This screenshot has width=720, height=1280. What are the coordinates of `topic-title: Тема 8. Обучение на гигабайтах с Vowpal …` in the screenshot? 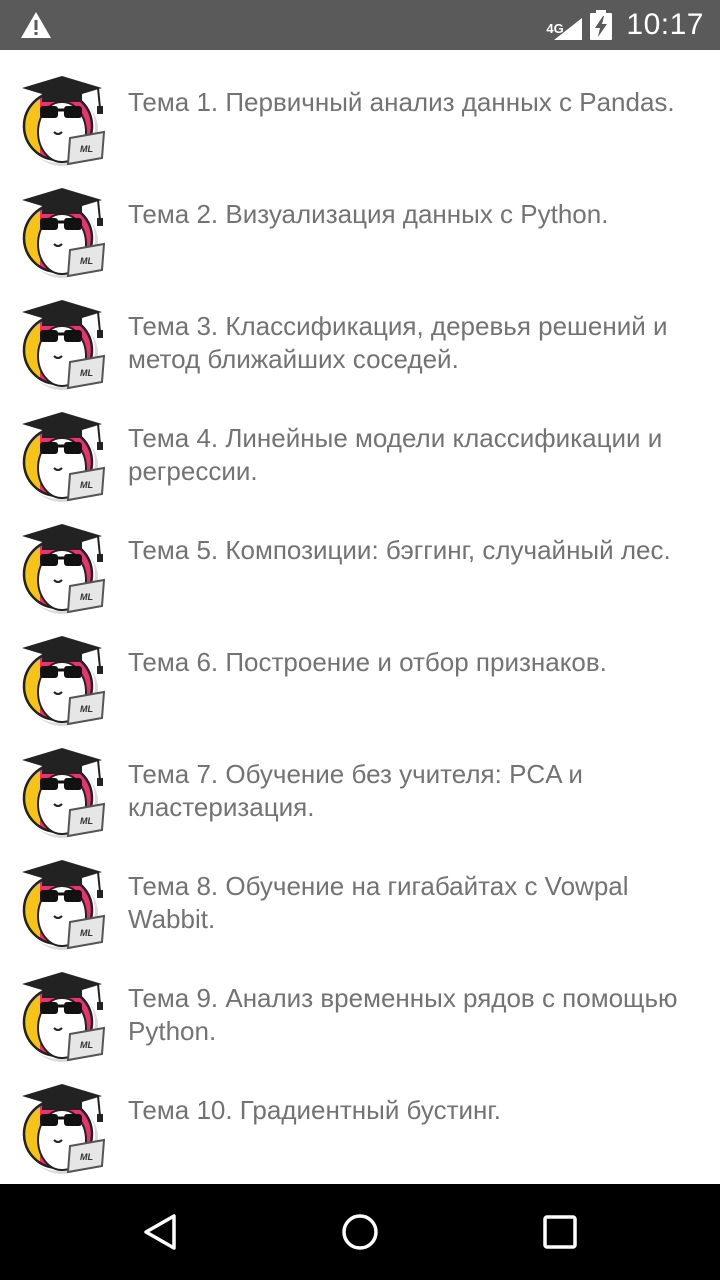 It's located at (378, 902).